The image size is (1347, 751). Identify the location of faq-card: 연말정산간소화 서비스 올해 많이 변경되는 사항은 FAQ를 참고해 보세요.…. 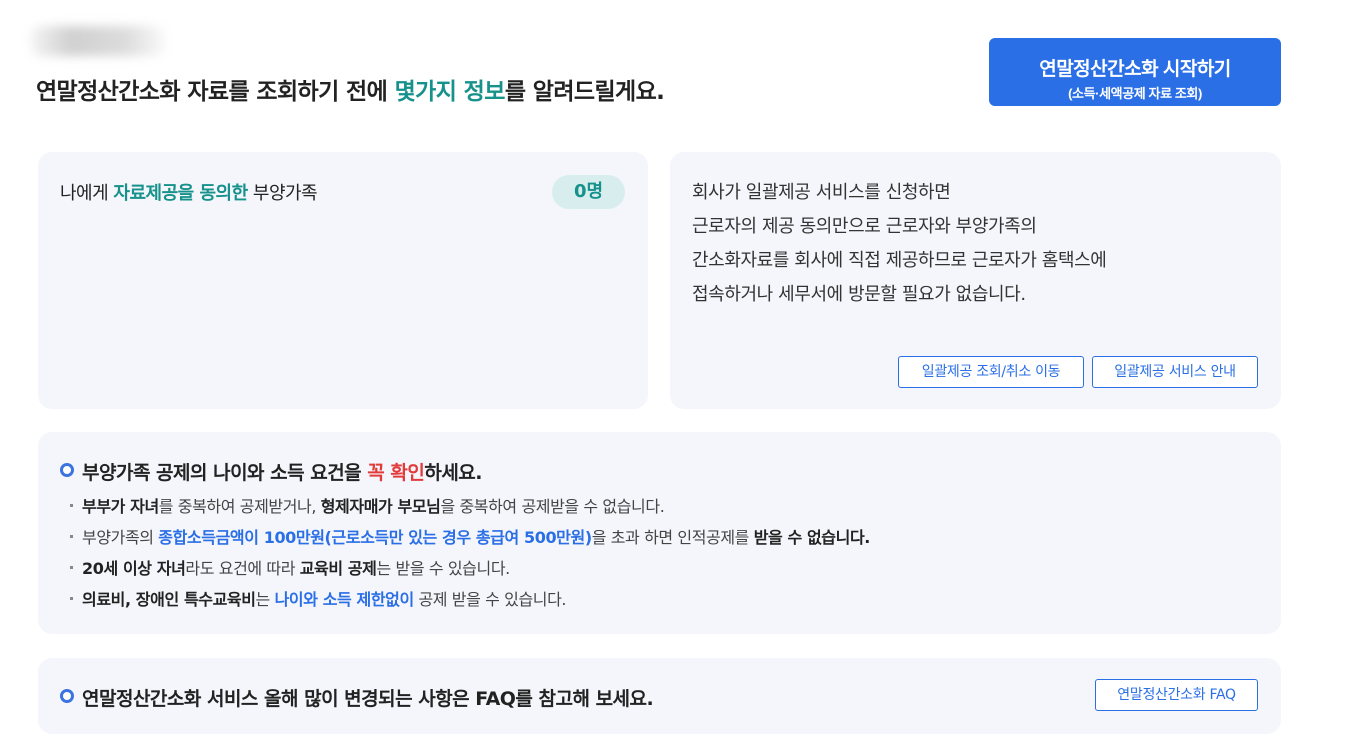
(659, 696).